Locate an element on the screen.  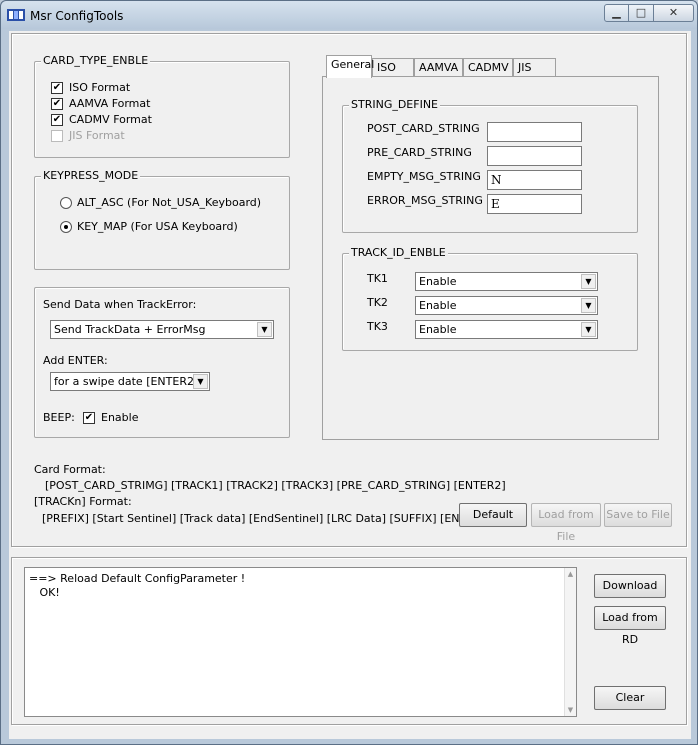
tab-general: General is located at coordinates (350, 66).